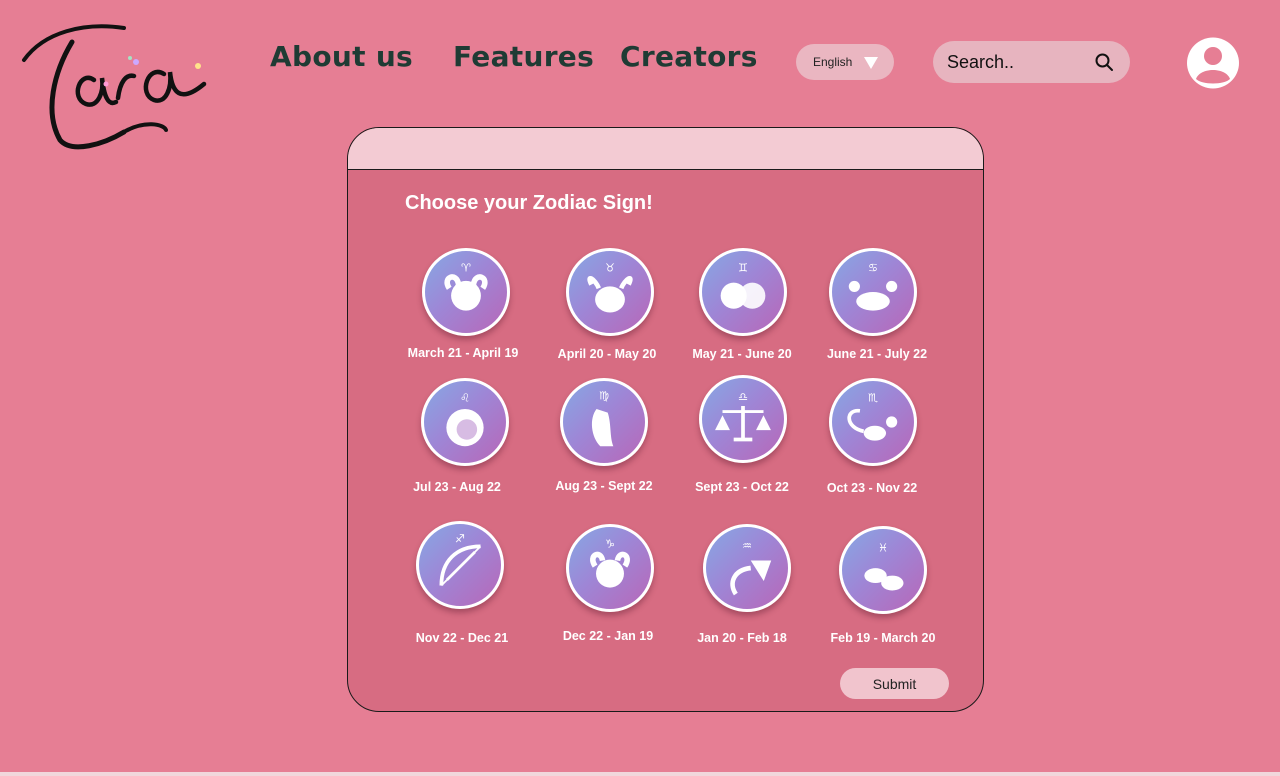 The height and width of the screenshot is (776, 1280). Describe the element at coordinates (877, 354) in the screenshot. I see `sign-date-label: June 21 - July 22` at that location.